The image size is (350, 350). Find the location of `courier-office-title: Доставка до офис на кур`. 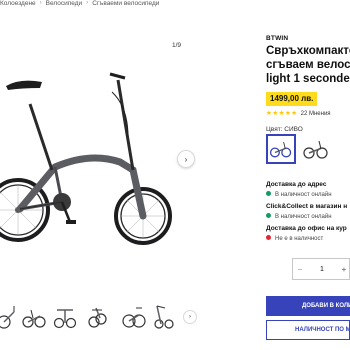

courier-office-title: Доставка до офис на кур is located at coordinates (306, 228).